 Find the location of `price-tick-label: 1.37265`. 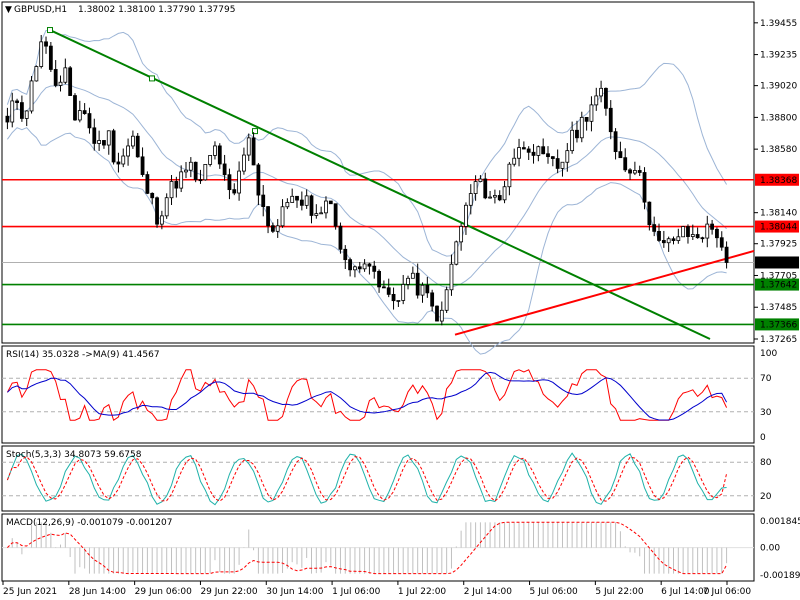

price-tick-label: 1.37265 is located at coordinates (778, 340).